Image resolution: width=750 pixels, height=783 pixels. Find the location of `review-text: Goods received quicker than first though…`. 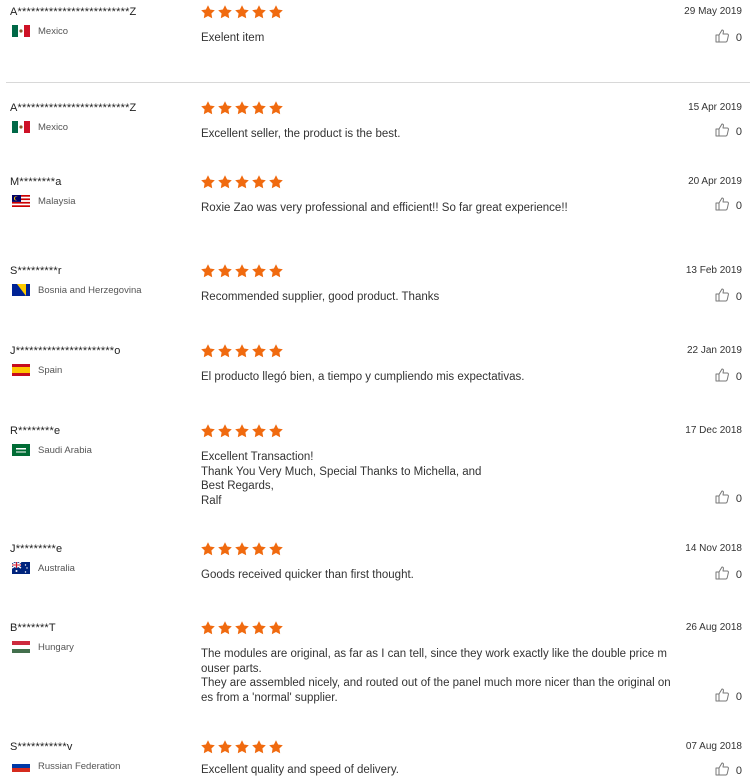

review-text: Goods received quicker than first though… is located at coordinates (307, 575).